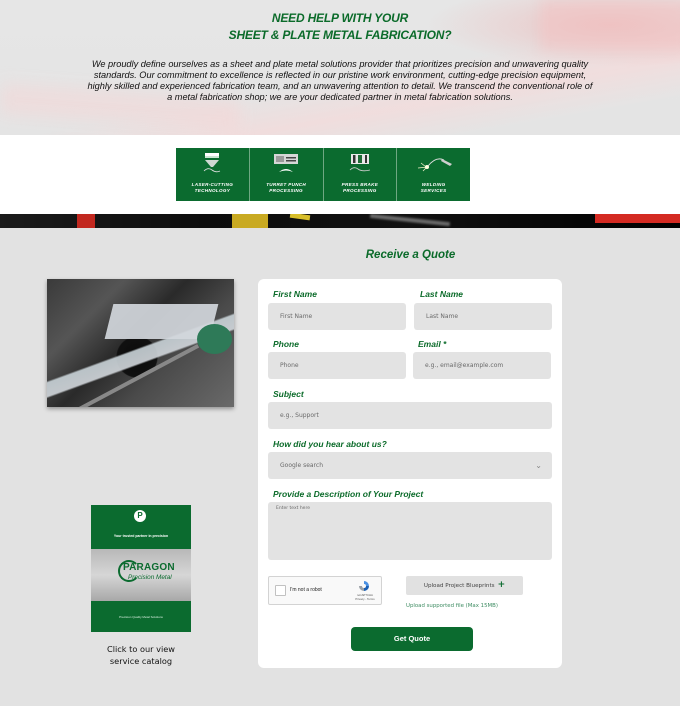  What do you see at coordinates (141, 655) in the screenshot?
I see `catalog-link: Click to our view service catalog` at bounding box center [141, 655].